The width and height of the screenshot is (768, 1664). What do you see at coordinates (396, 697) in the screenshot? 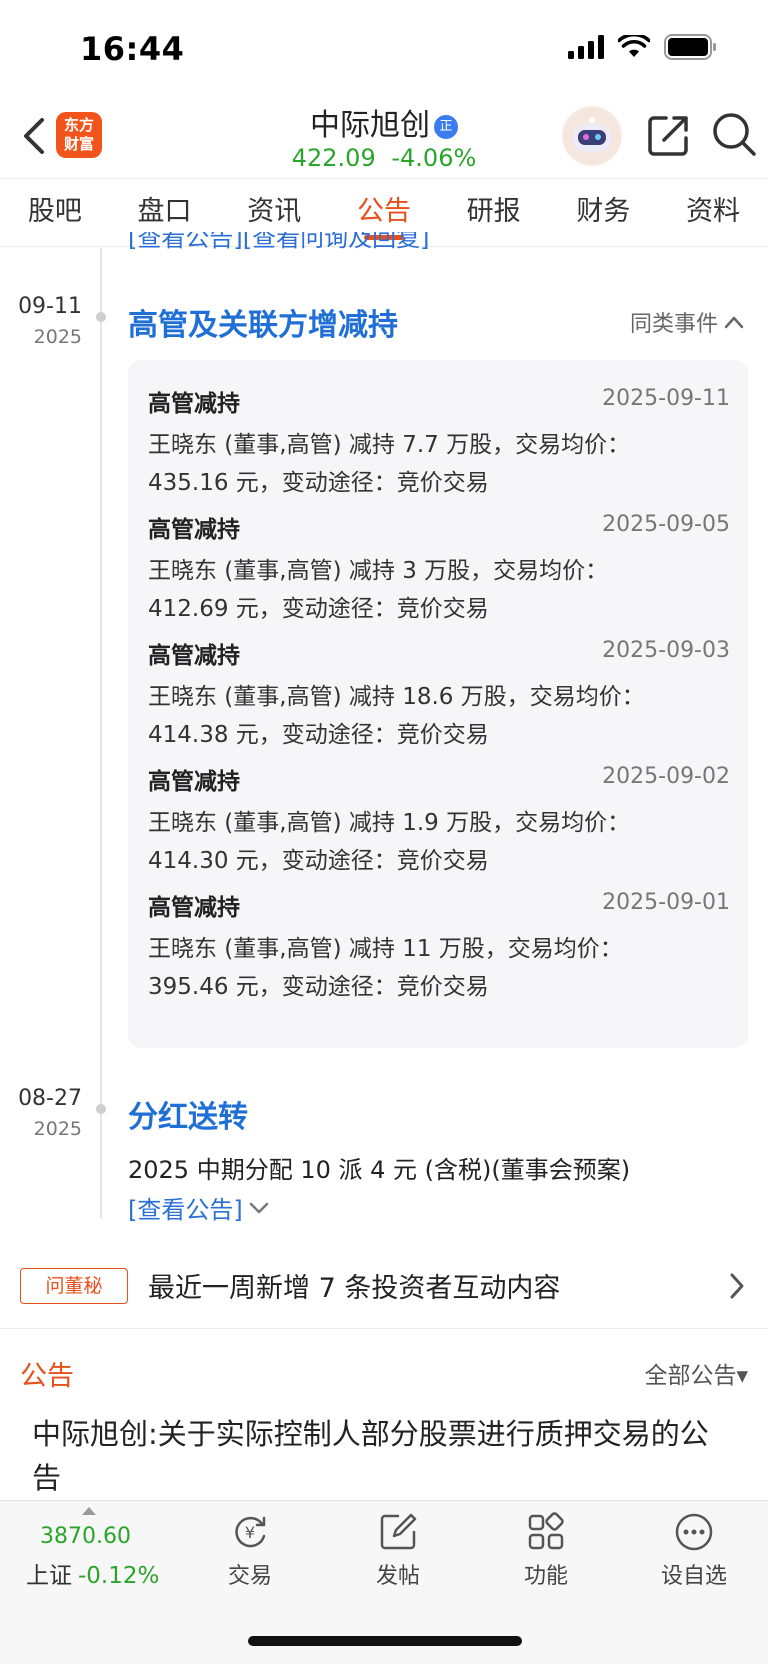
I see `item-desc-line1: 王晓东 (董事,高管) 减持 18.6 万股，交易均价：` at bounding box center [396, 697].